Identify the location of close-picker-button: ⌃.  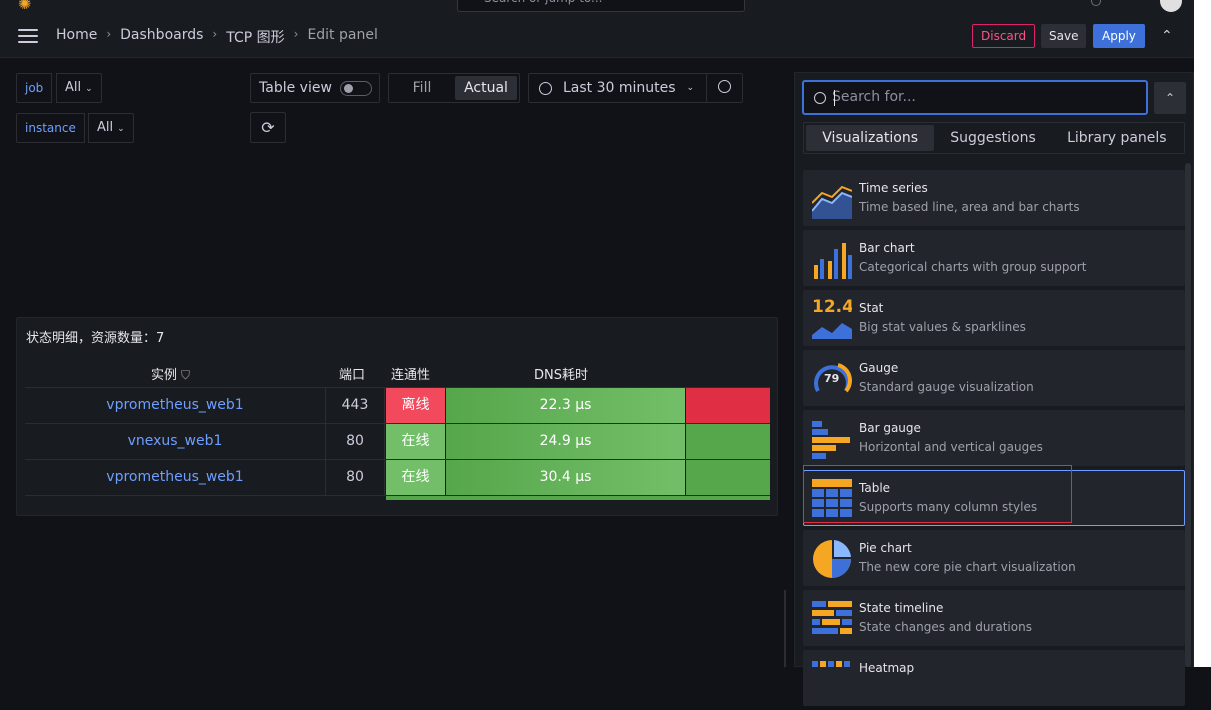
(1170, 98).